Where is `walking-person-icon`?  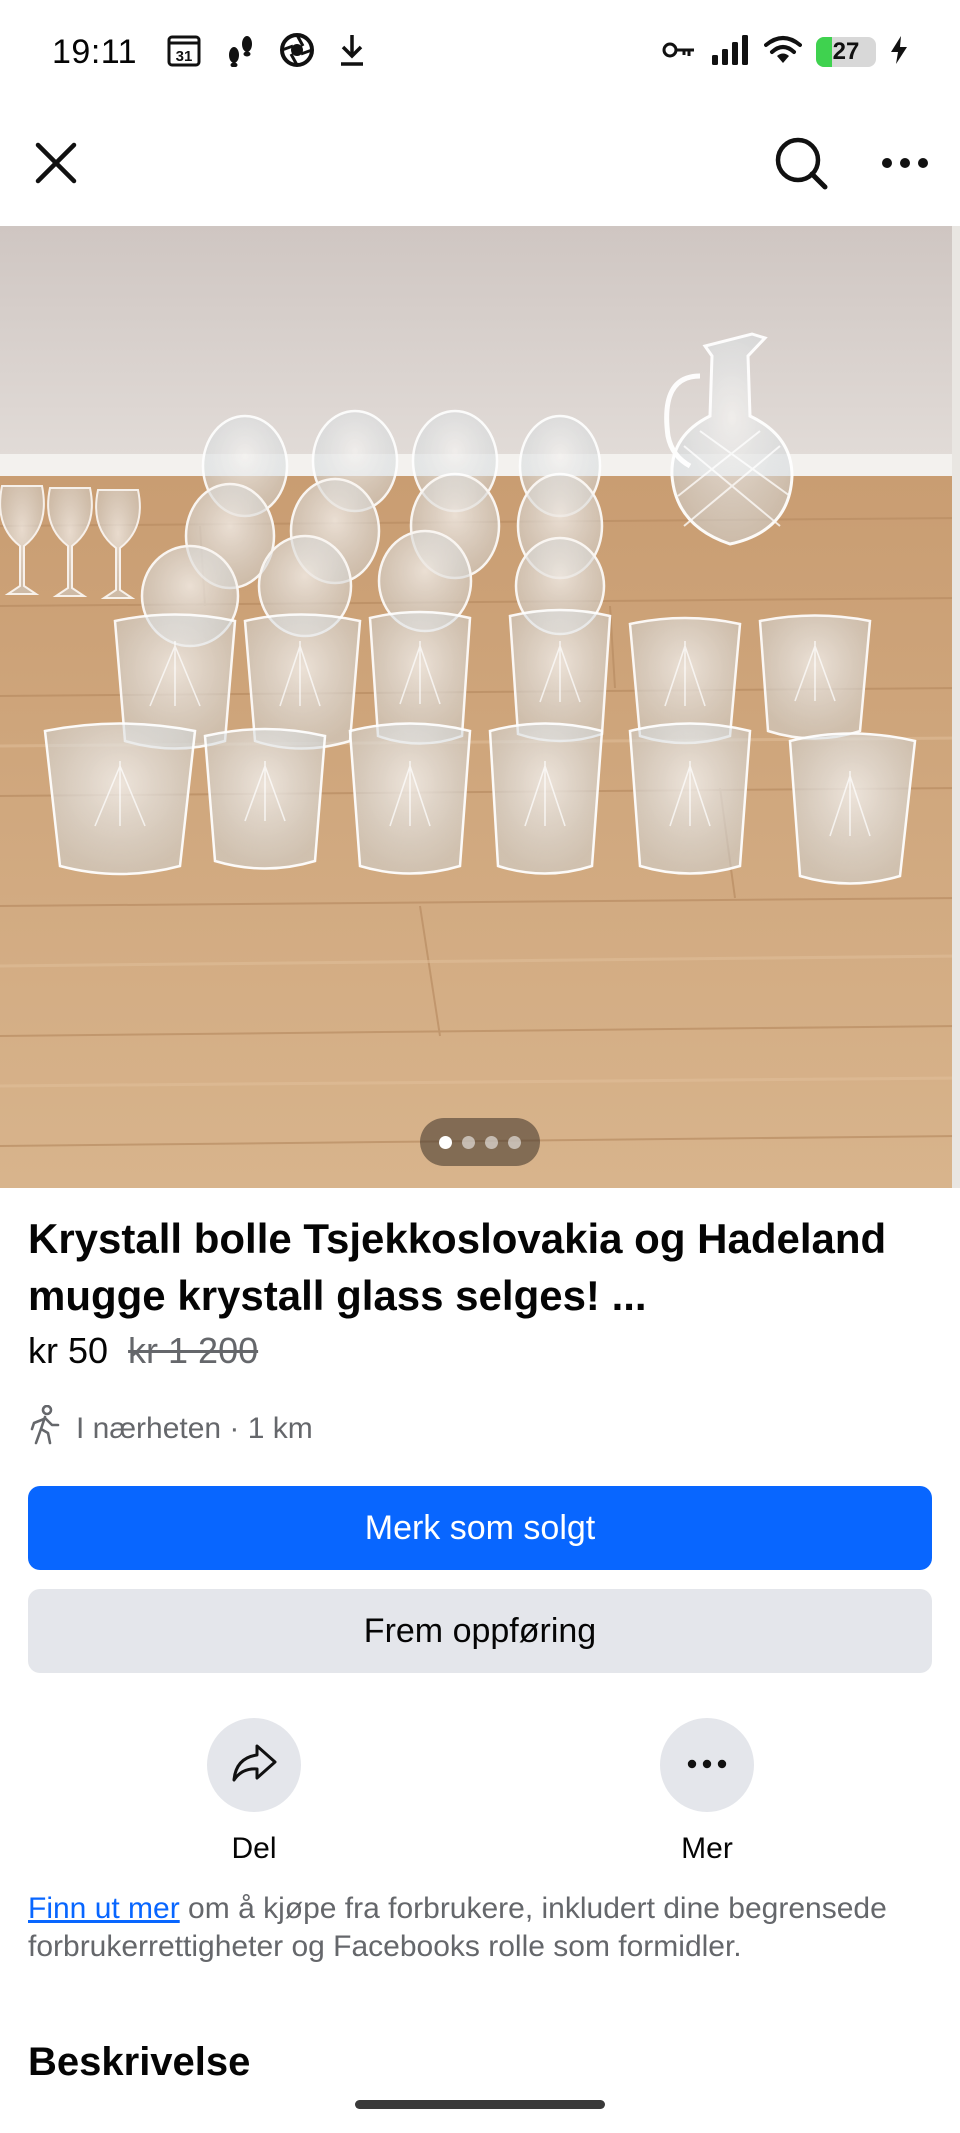 walking-person-icon is located at coordinates (45, 1428).